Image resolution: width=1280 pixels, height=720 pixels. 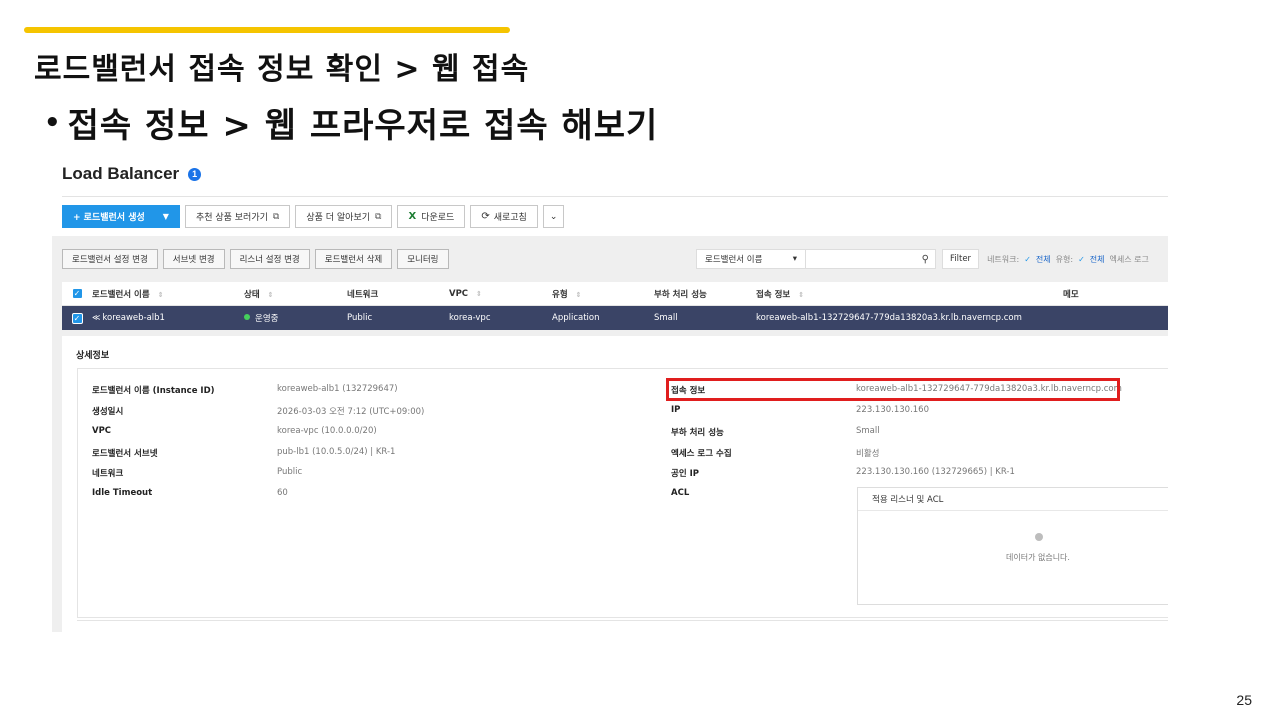 I want to click on search-input: ⚲, so click(x=871, y=259).